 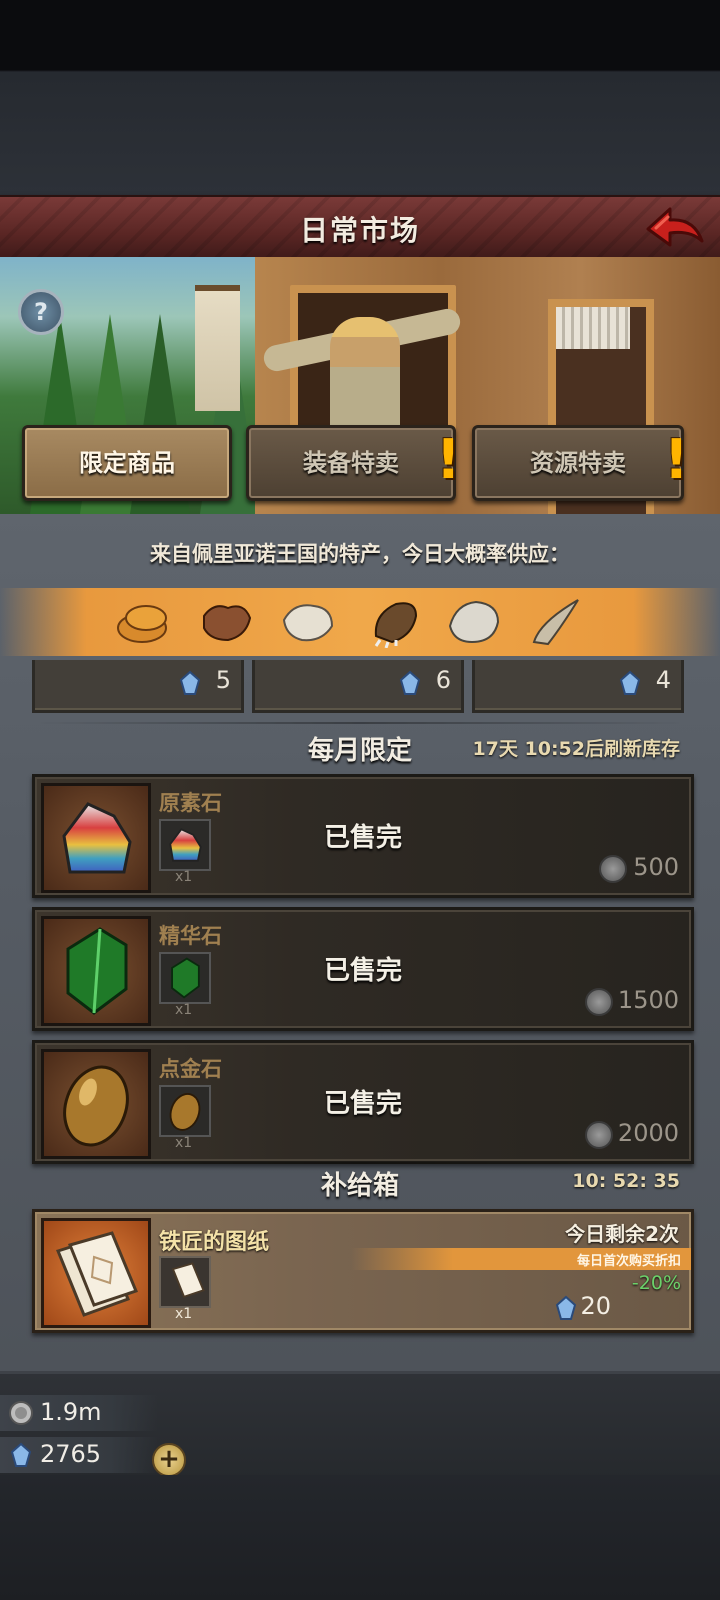 I want to click on tab-limited-goods: 限定商品, so click(x=127, y=463).